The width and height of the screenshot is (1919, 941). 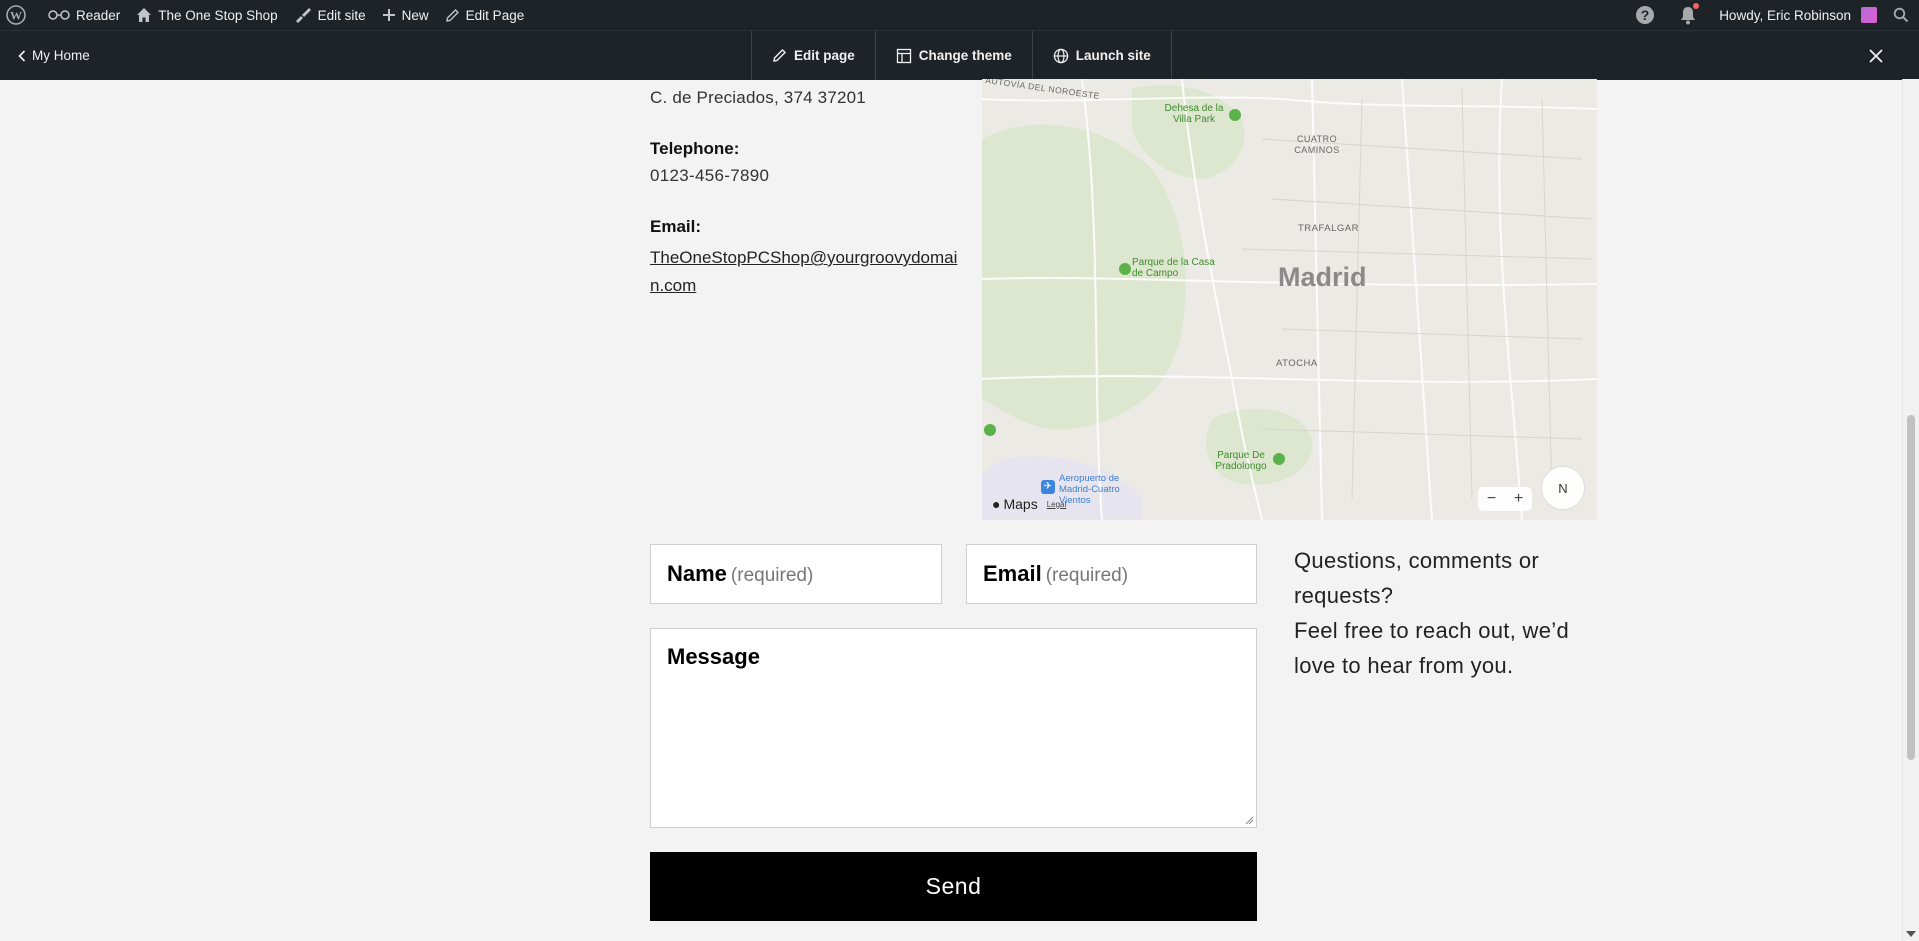 What do you see at coordinates (1322, 277) in the screenshot?
I see `map-city-label: Madrid` at bounding box center [1322, 277].